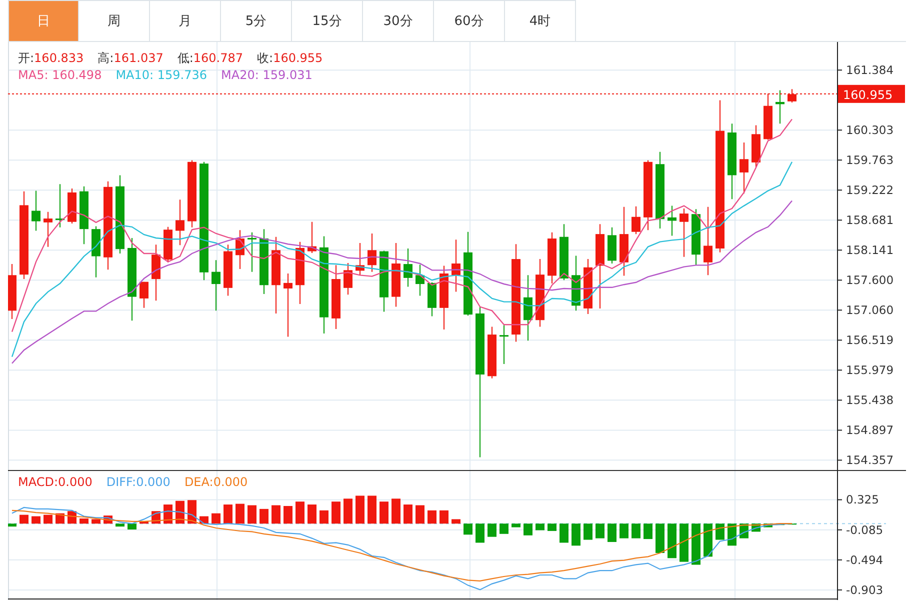 The height and width of the screenshot is (603, 914). Describe the element at coordinates (287, 75) in the screenshot. I see `legend-value: 159.031` at that location.